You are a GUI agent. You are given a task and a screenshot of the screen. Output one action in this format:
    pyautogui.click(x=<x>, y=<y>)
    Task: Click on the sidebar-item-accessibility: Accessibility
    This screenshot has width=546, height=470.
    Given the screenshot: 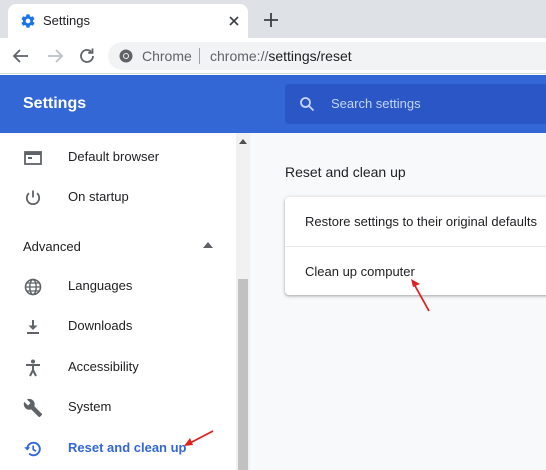 What is the action you would take?
    pyautogui.click(x=118, y=366)
    